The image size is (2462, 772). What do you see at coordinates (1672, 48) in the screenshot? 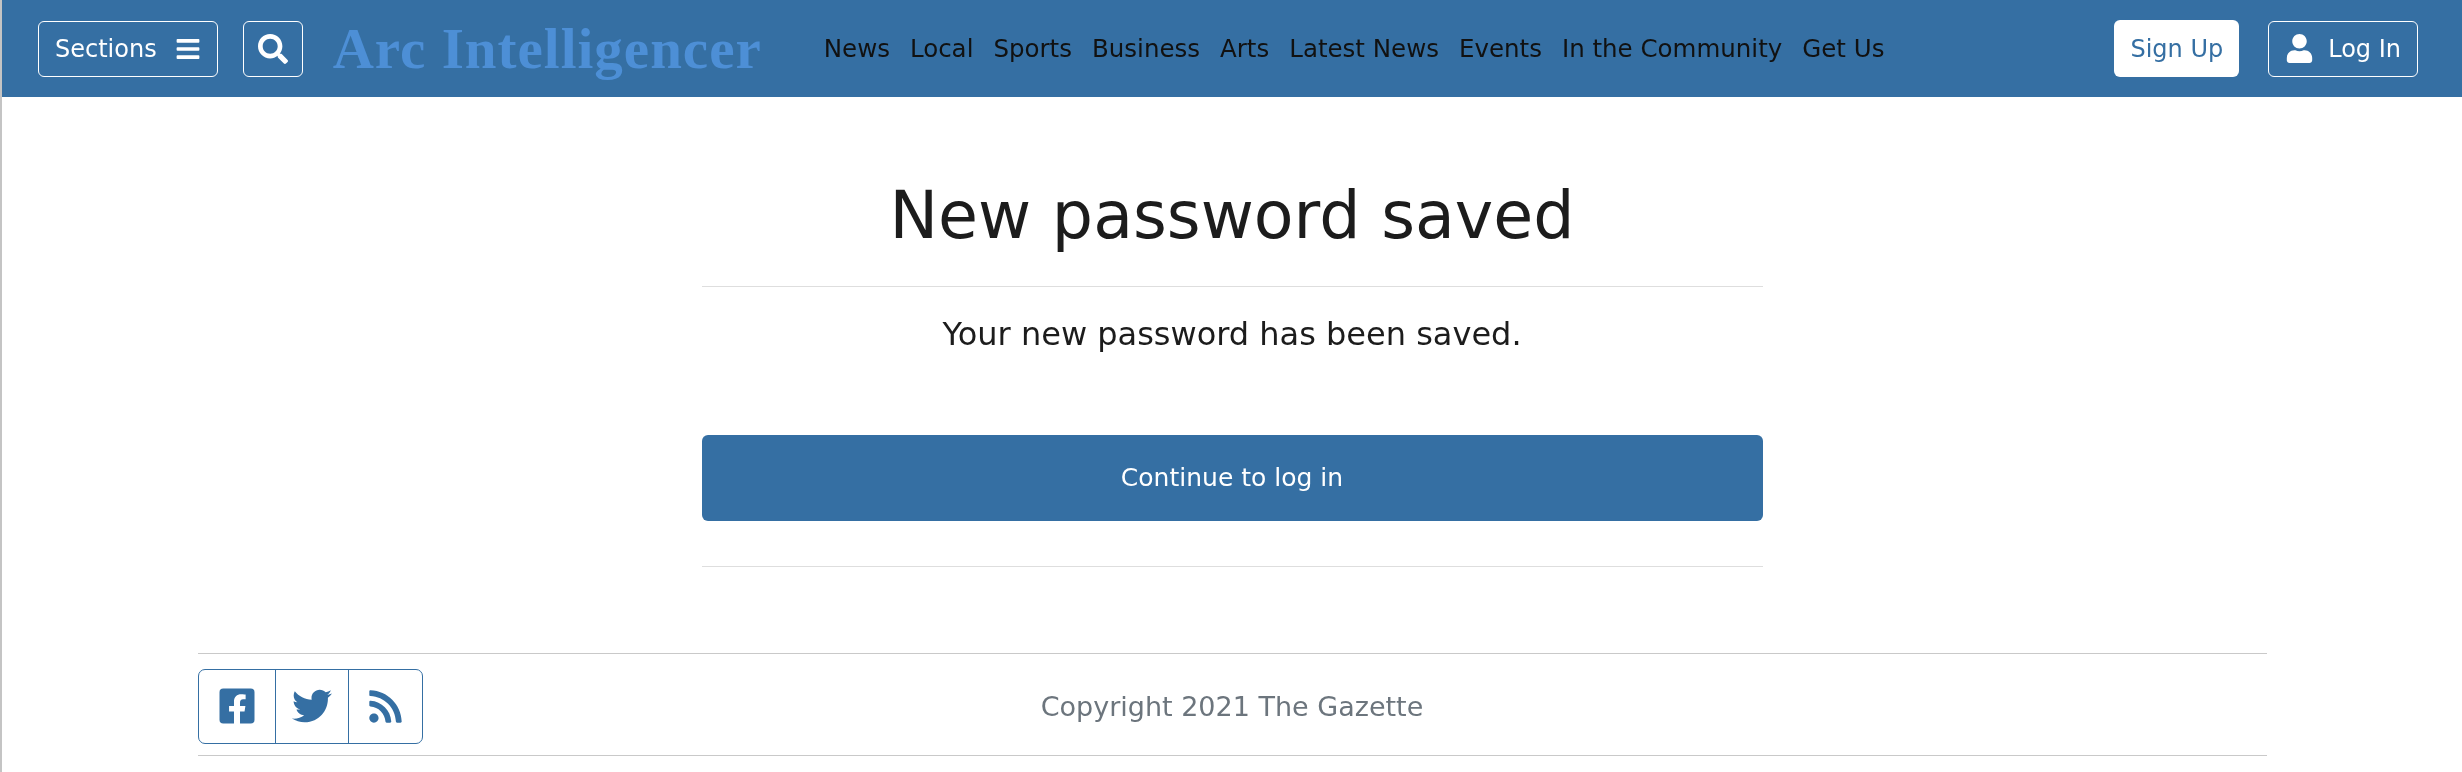
I see `nav-link: In the Community` at bounding box center [1672, 48].